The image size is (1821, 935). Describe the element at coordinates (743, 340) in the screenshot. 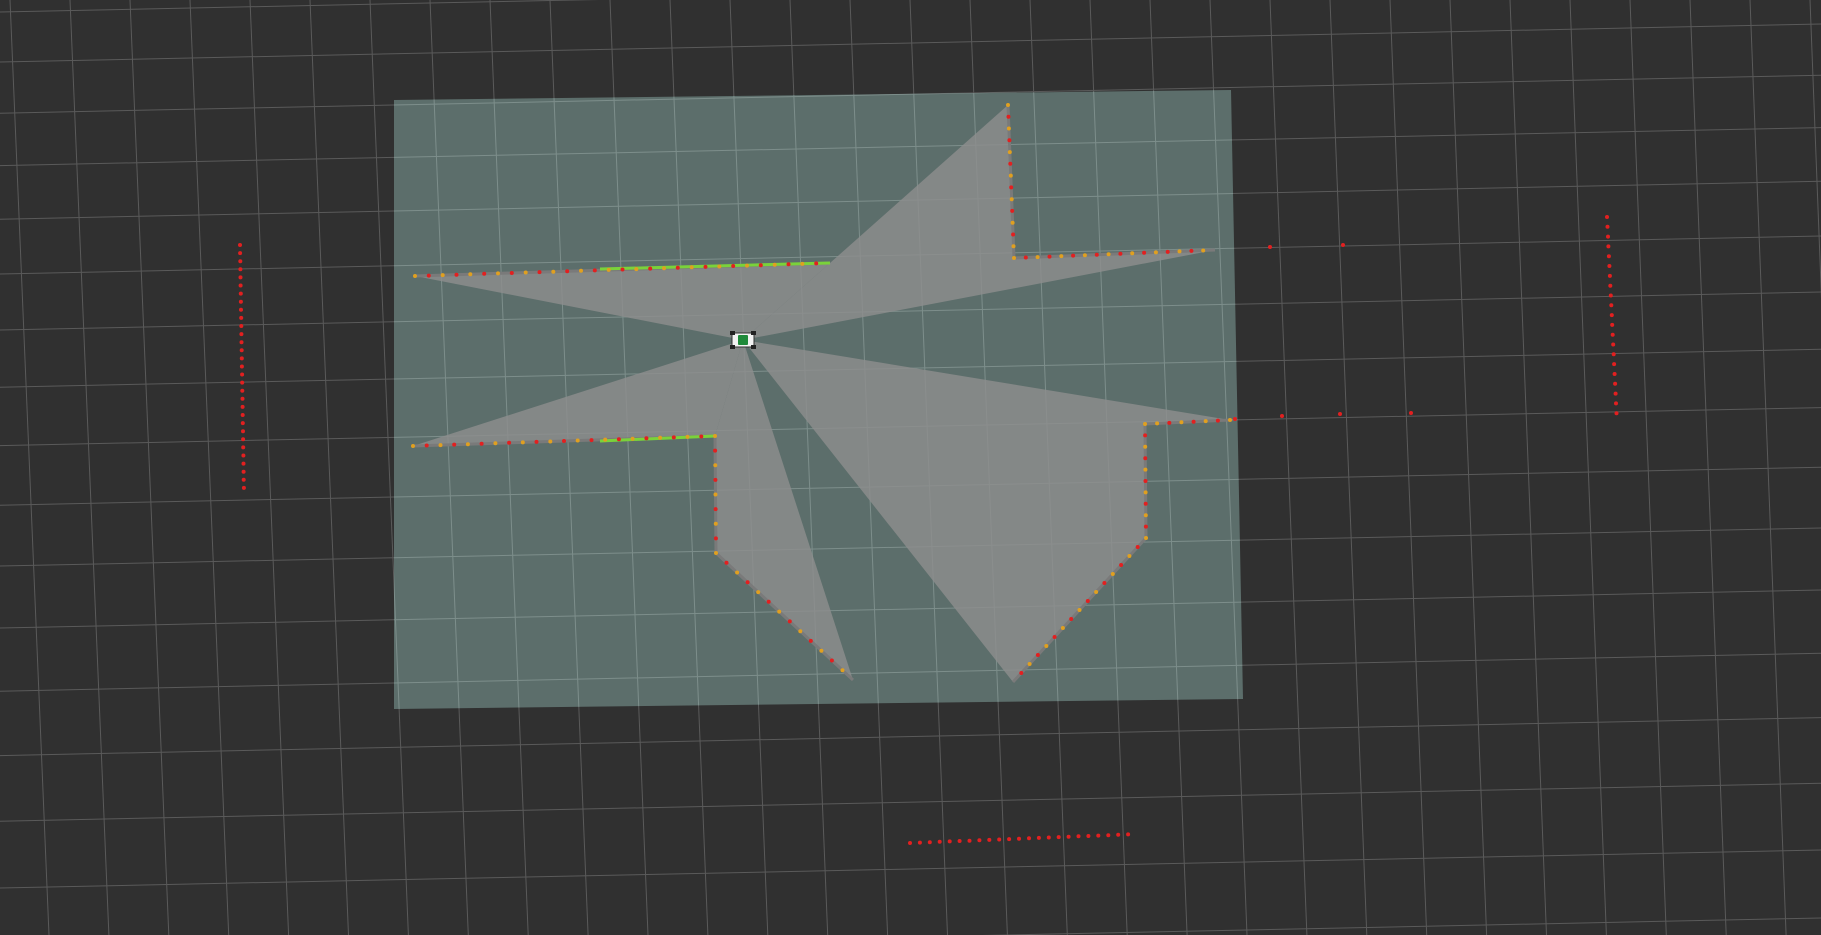

I see `robot-car-icon` at that location.